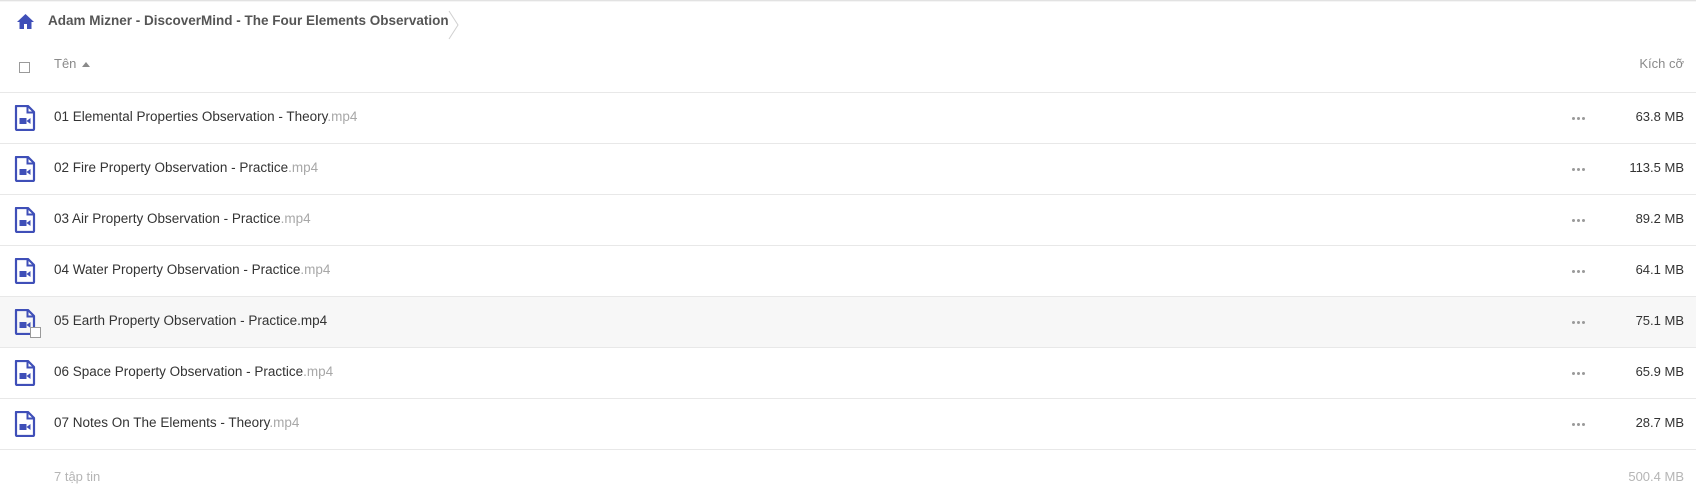 The image size is (1696, 503). I want to click on home-icon, so click(25, 21).